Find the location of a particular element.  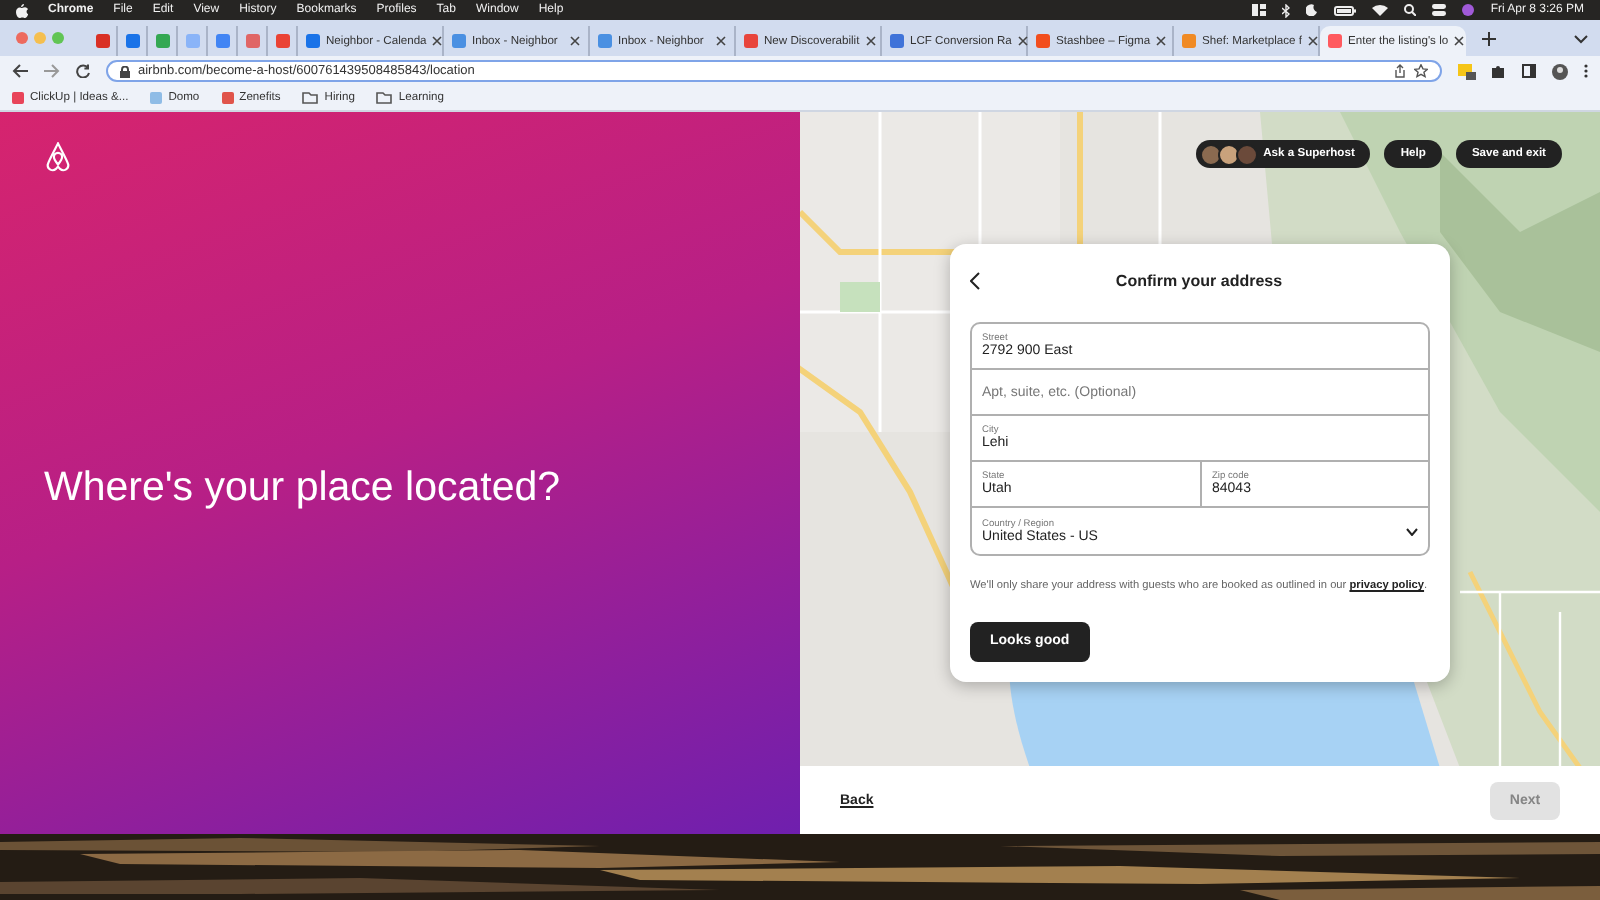

search-icon is located at coordinates (1410, 10).